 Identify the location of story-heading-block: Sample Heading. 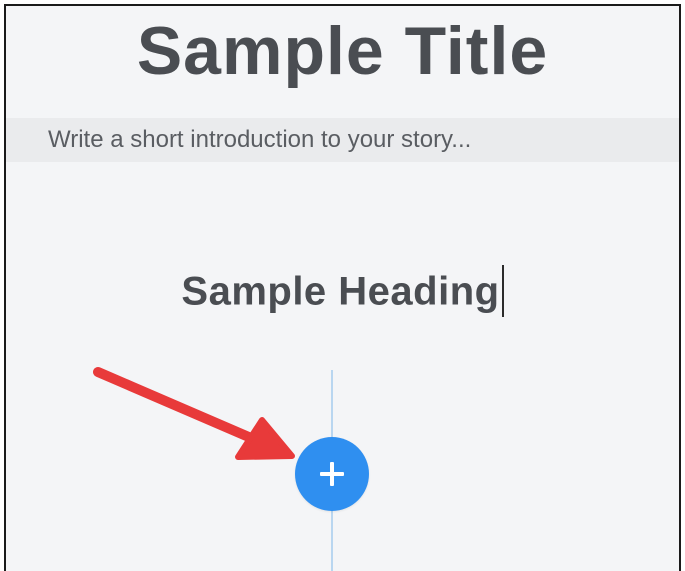
(342, 292).